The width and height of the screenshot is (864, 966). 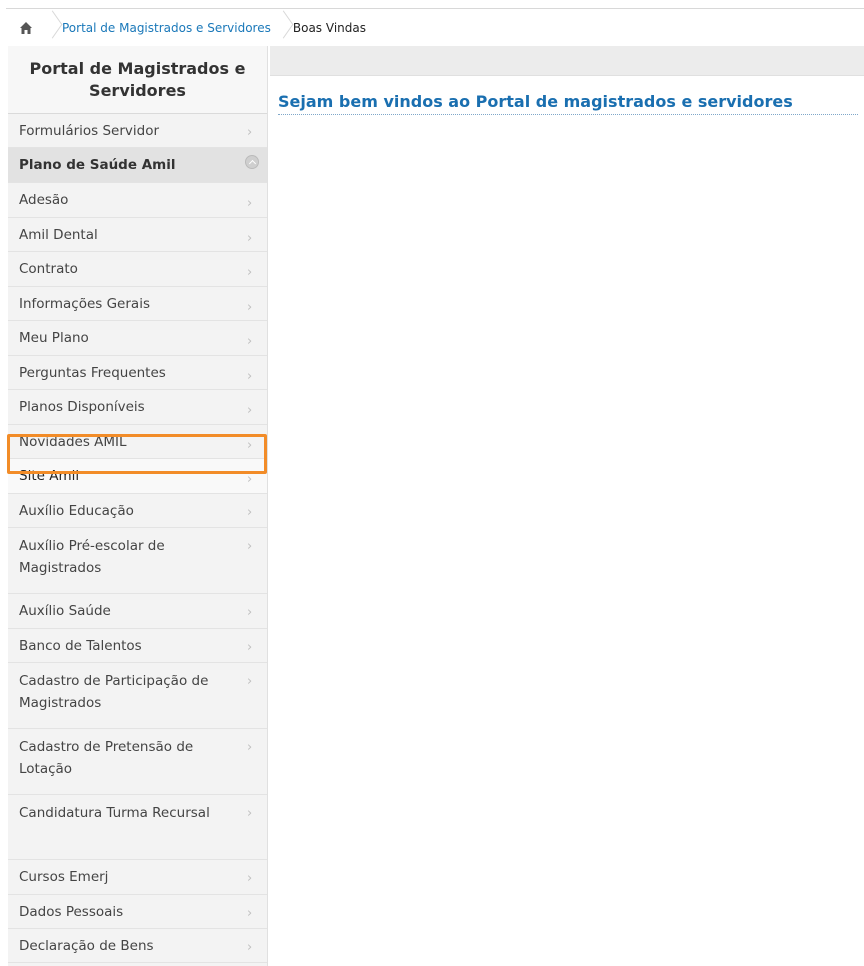 I want to click on sidebar-item-label: Cadastro de Pretensão de Lotação, so click(x=106, y=757).